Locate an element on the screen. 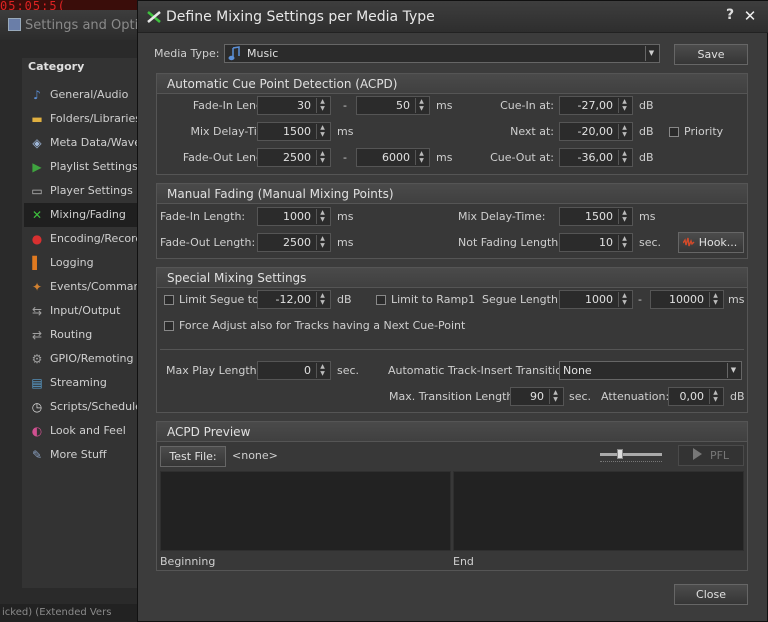 Image resolution: width=768 pixels, height=622 pixels. manual-fading-title: Manual Fading (Manual Mixing Points) is located at coordinates (280, 194).